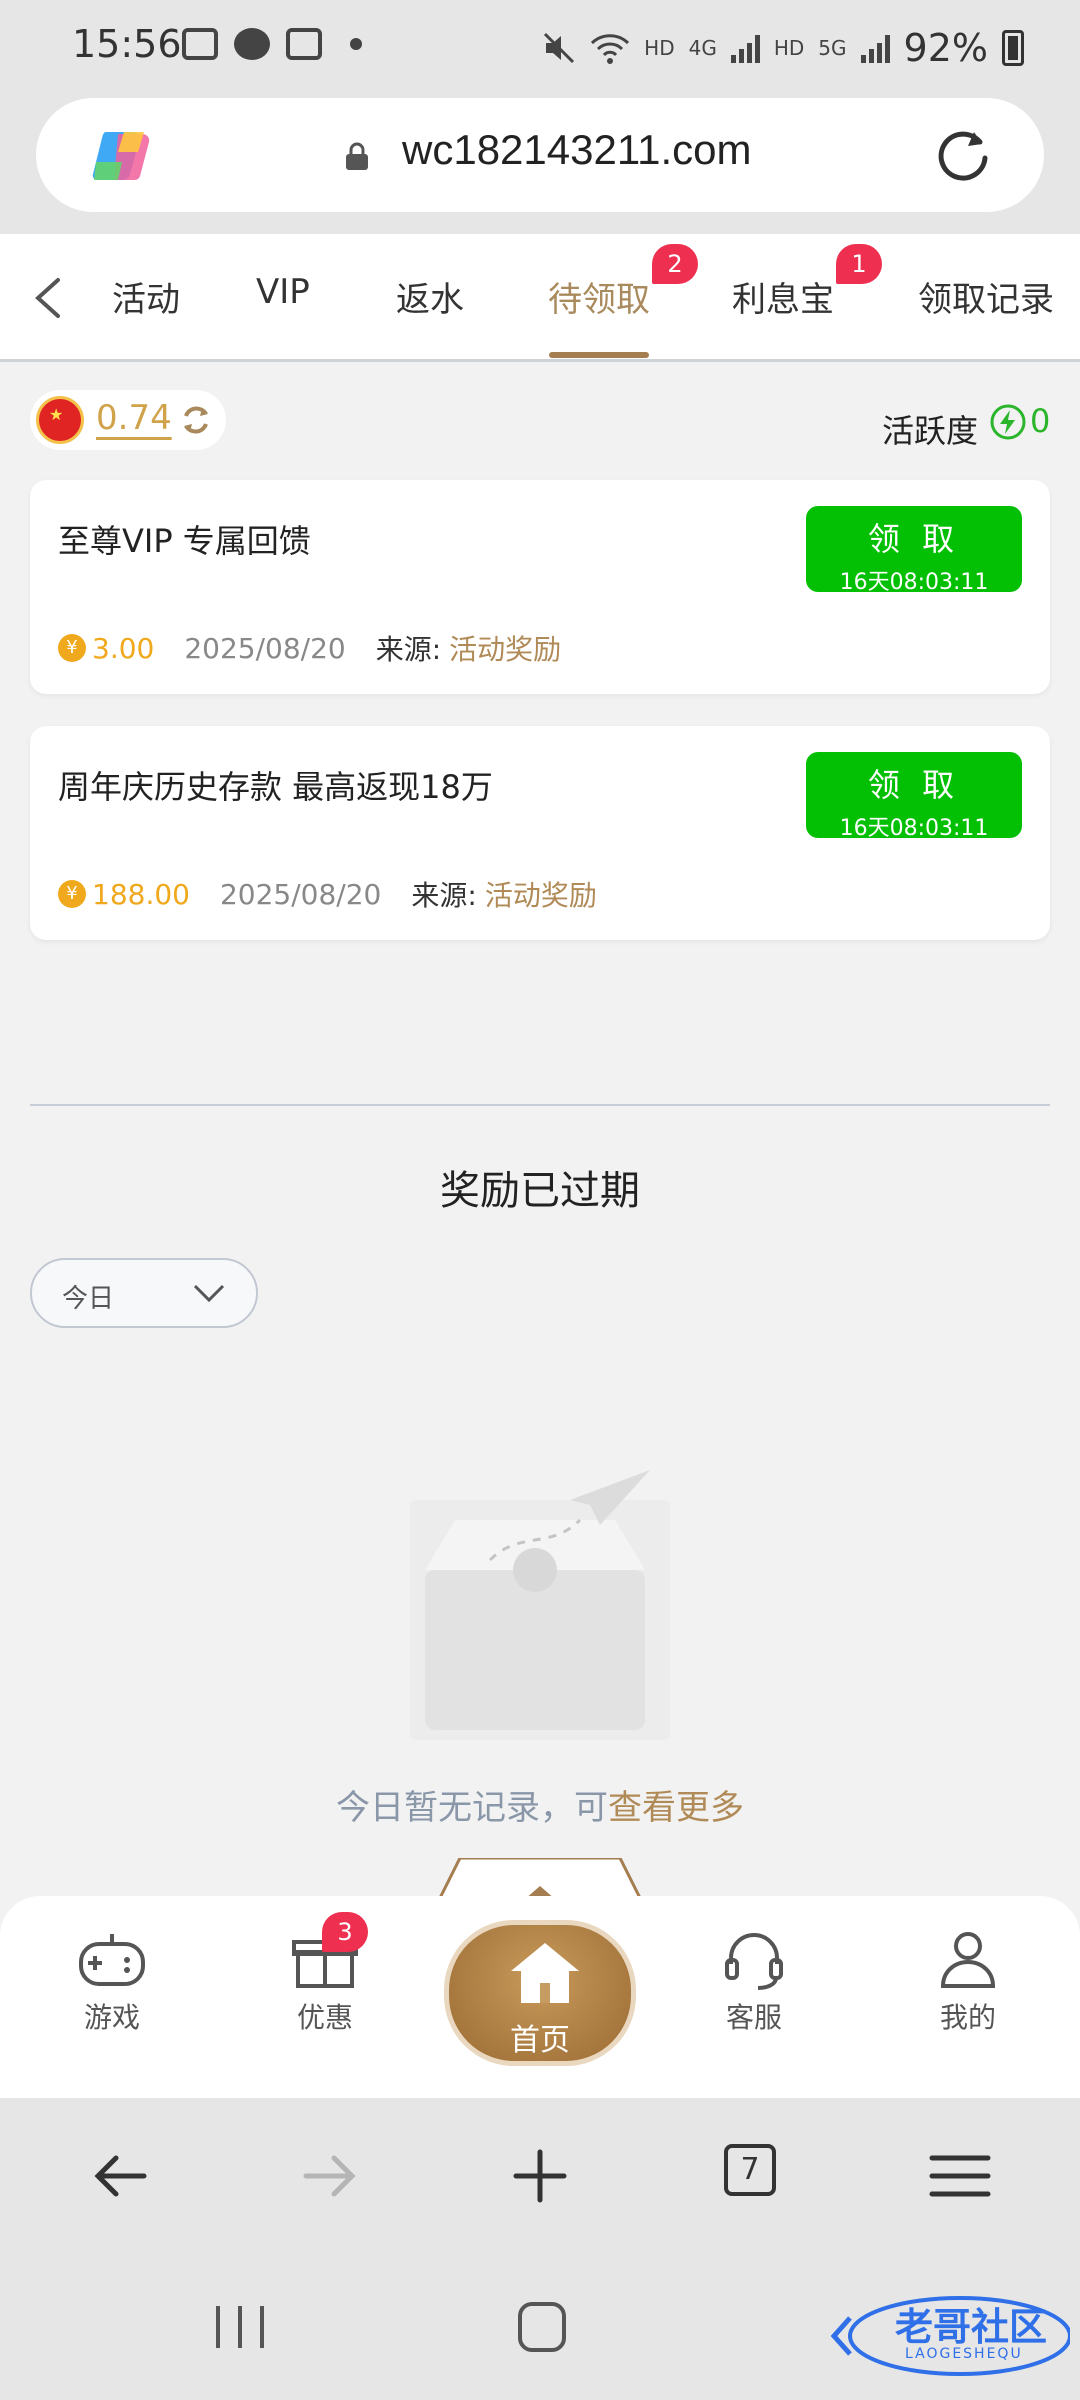 Image resolution: width=1080 pixels, height=2400 pixels. I want to click on balance-amount: 0.74, so click(134, 418).